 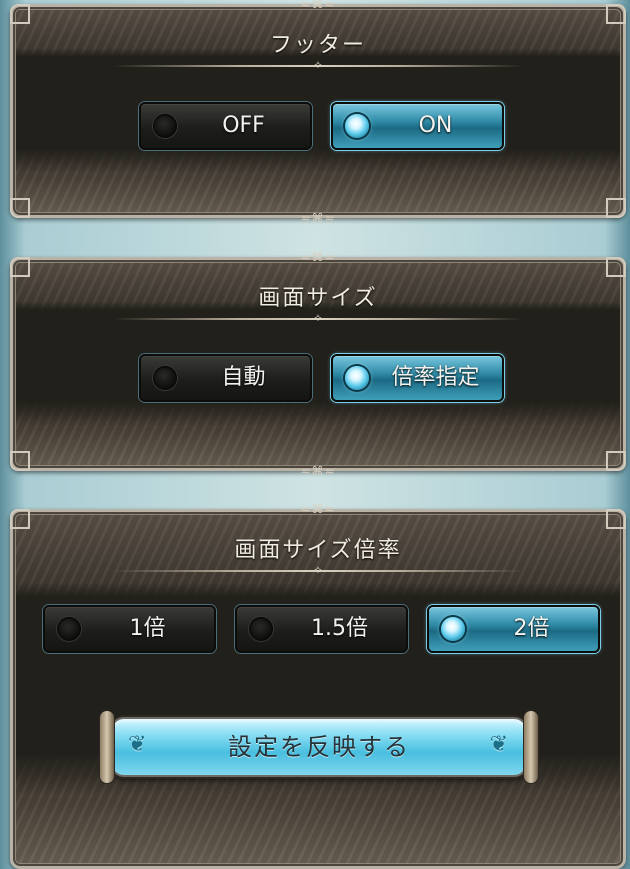 What do you see at coordinates (339, 628) in the screenshot?
I see `option-label: 1.5倍` at bounding box center [339, 628].